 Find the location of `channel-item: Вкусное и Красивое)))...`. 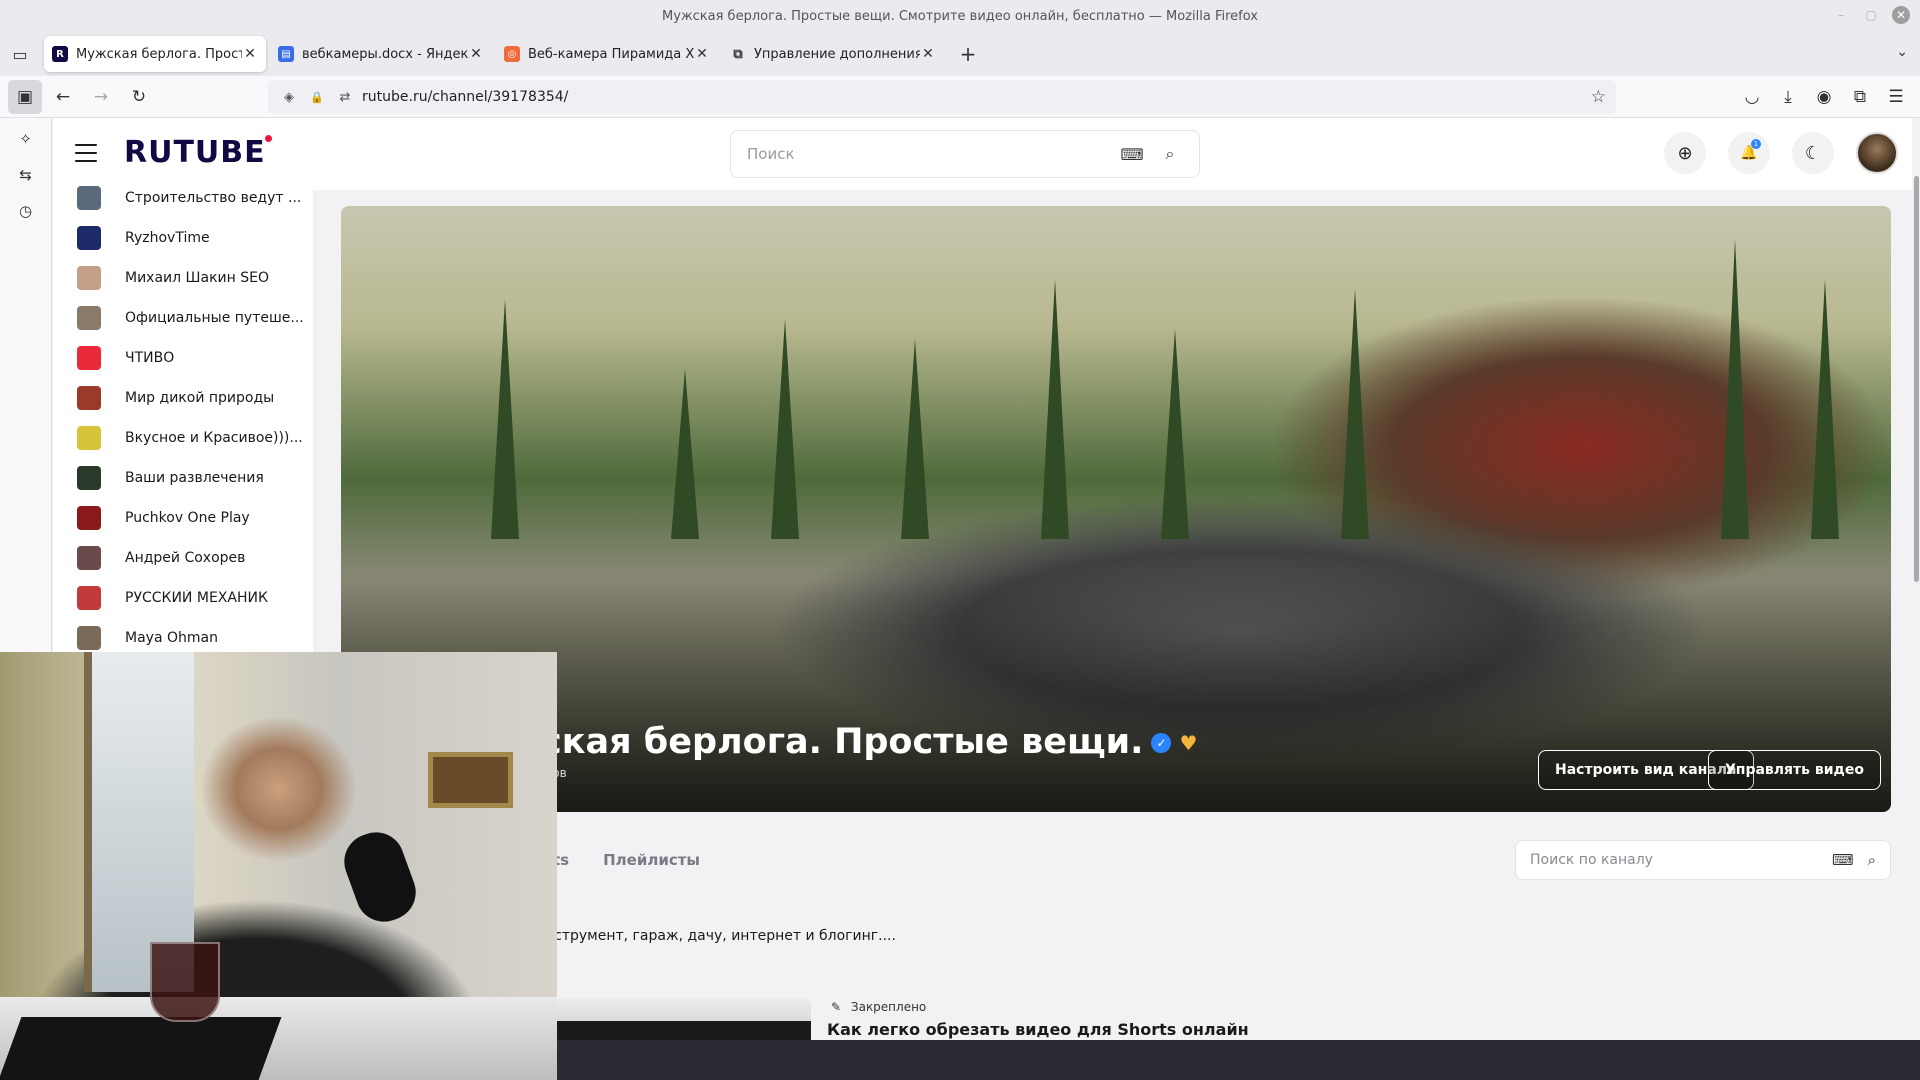

channel-item: Вкусное и Красивое)))... is located at coordinates (192, 438).